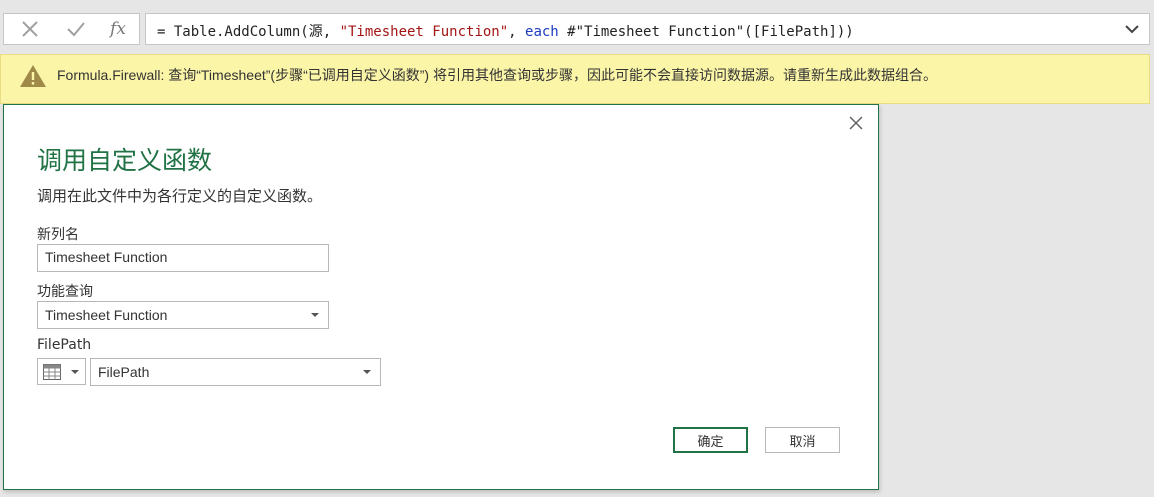  I want to click on new-column-input: Timesheet Function, so click(183, 258).